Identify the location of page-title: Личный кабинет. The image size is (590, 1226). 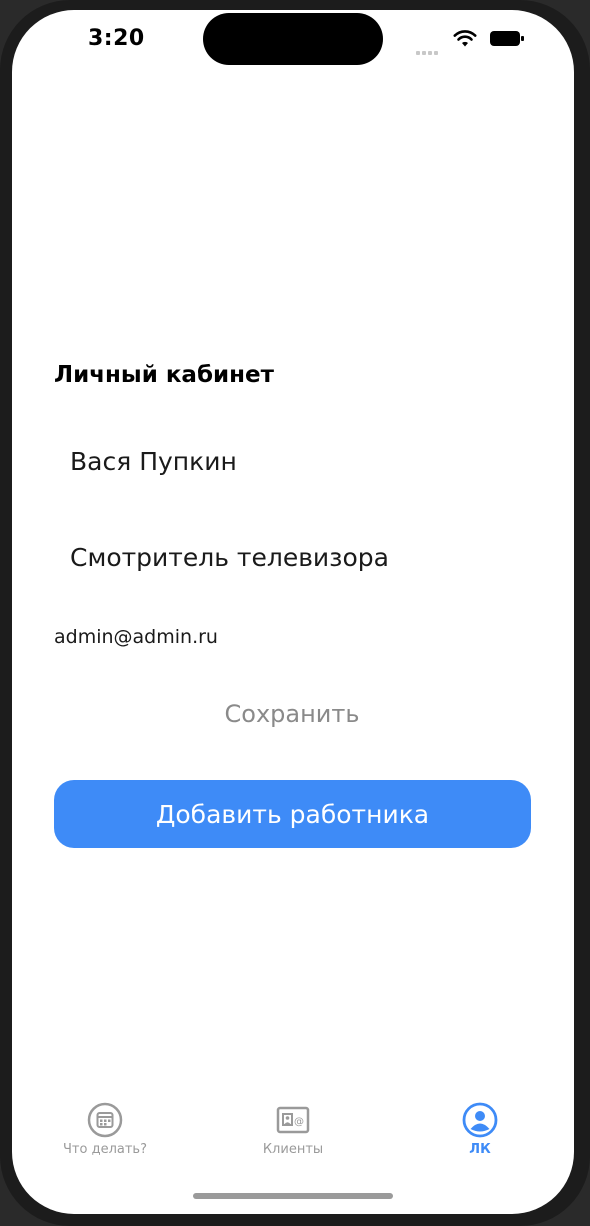
(164, 375).